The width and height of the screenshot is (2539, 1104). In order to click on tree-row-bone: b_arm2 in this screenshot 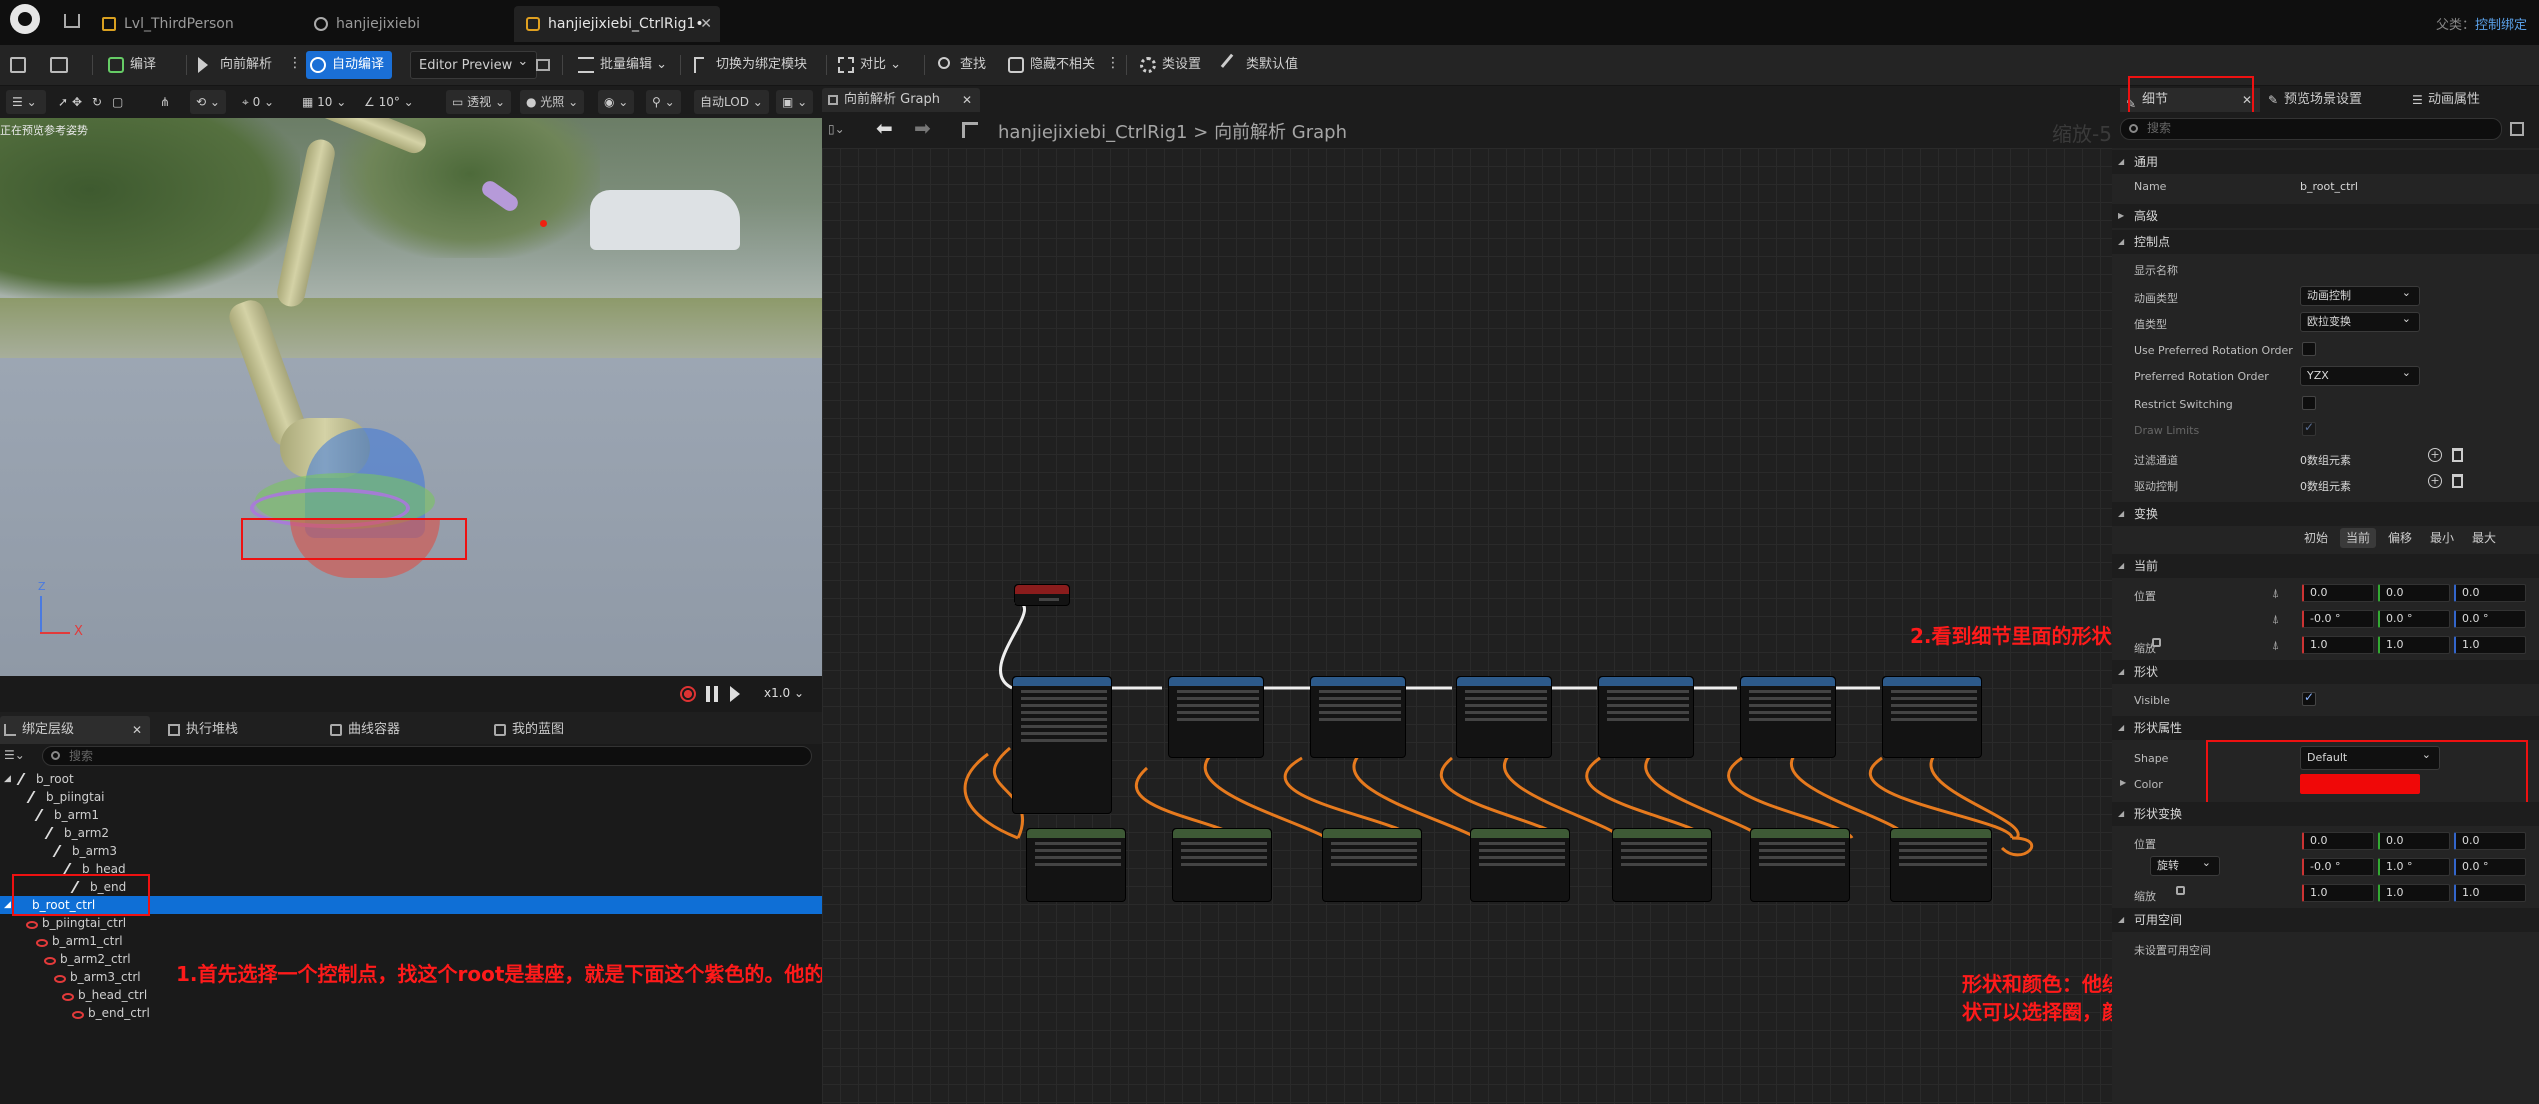, I will do `click(411, 833)`.